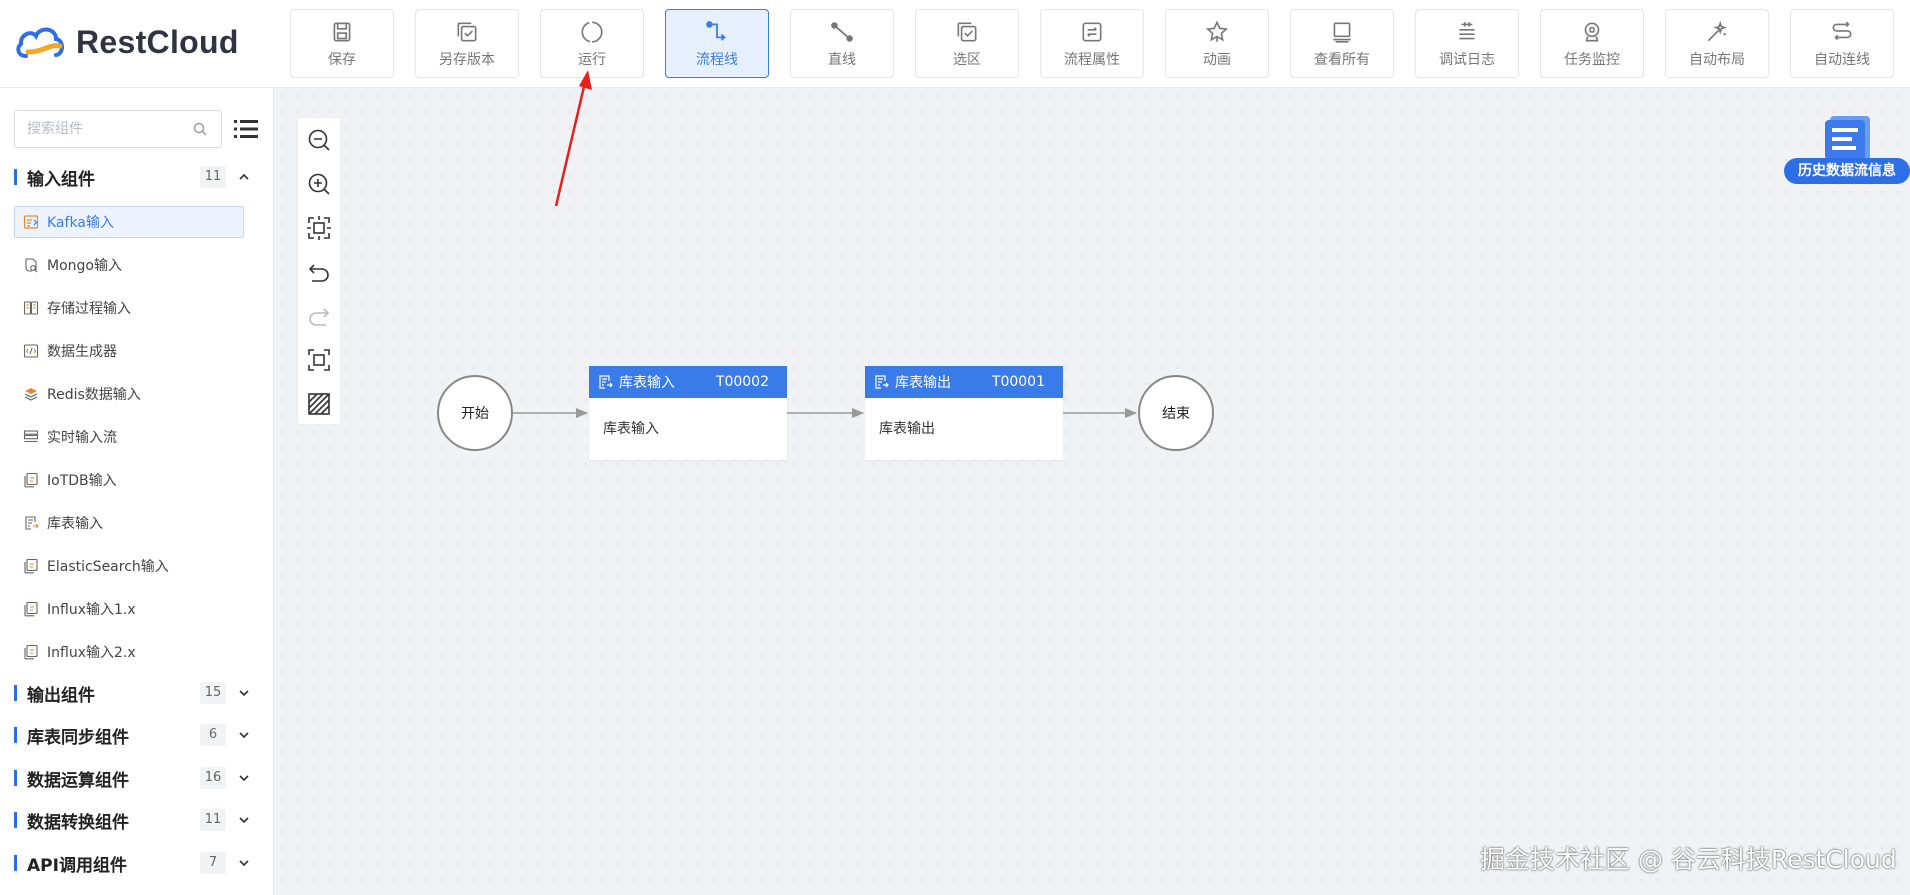 This screenshot has height=895, width=1910. What do you see at coordinates (964, 413) in the screenshot?
I see `table-output-node: 库表输出 T00001 库表输出` at bounding box center [964, 413].